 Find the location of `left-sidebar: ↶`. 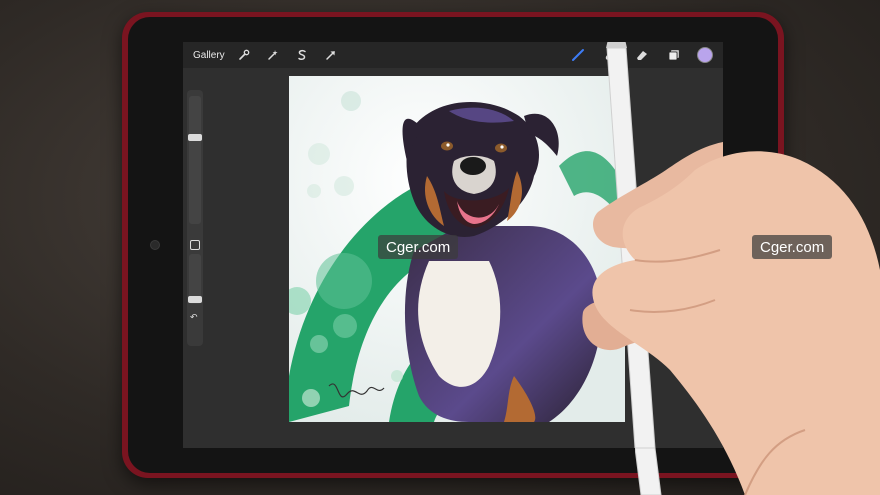

left-sidebar: ↶ is located at coordinates (195, 218).